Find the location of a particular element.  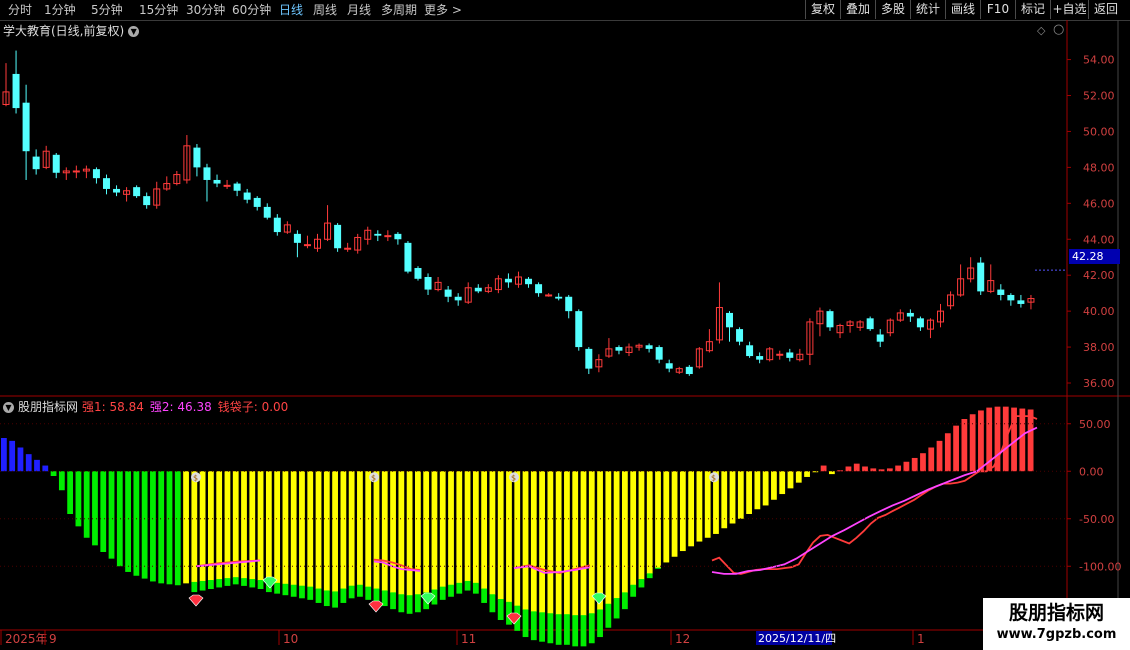

y-tick-label: 50.00 is located at coordinates (1099, 131).